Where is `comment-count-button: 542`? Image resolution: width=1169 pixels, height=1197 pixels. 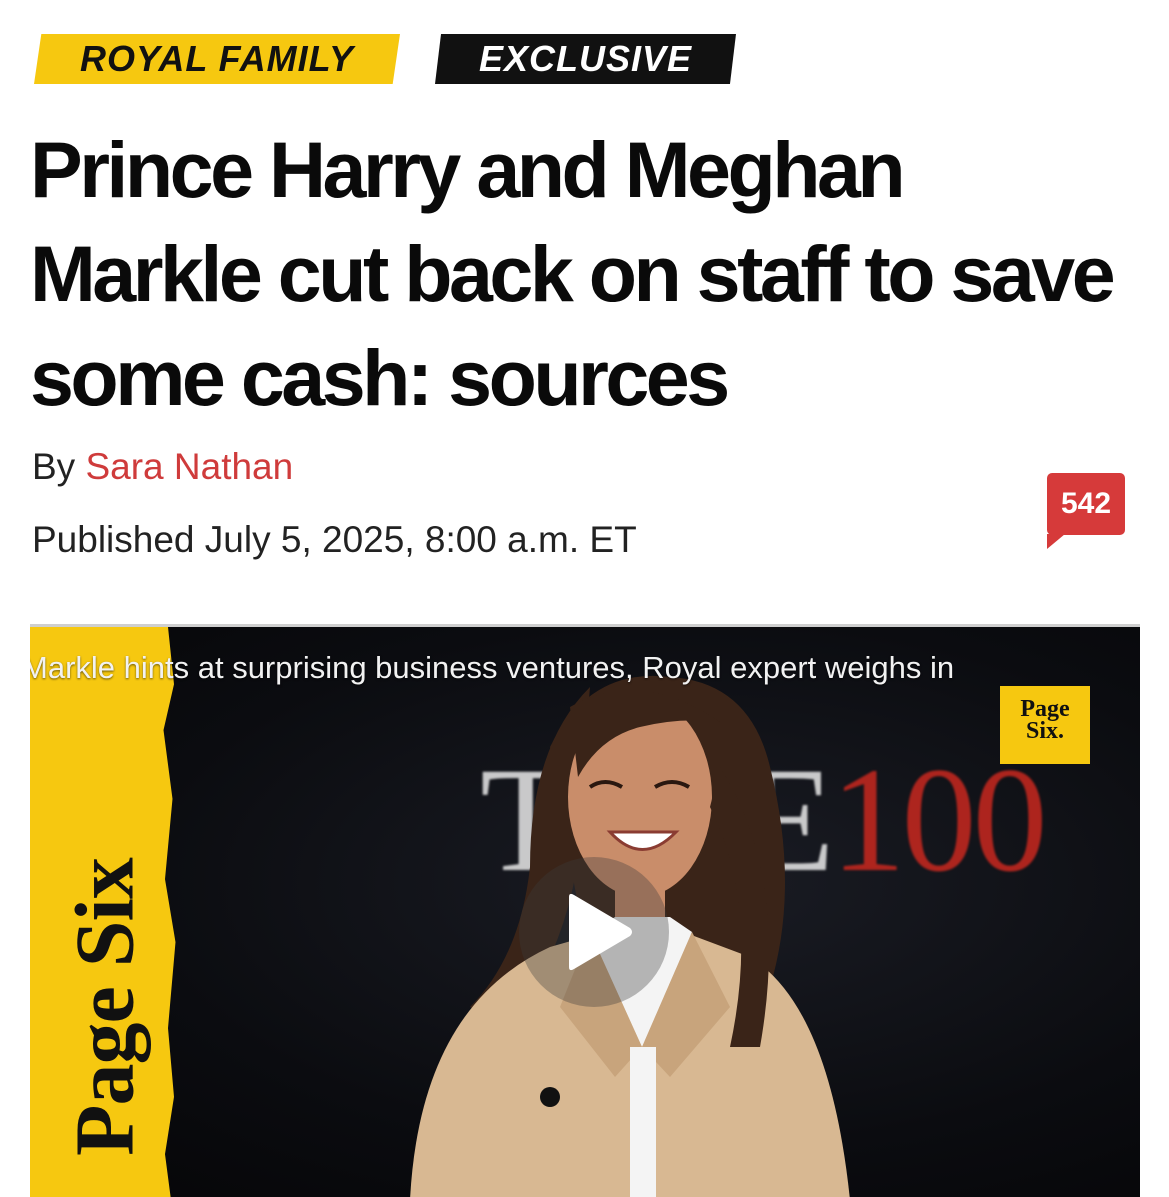
comment-count-button: 542 is located at coordinates (1086, 511).